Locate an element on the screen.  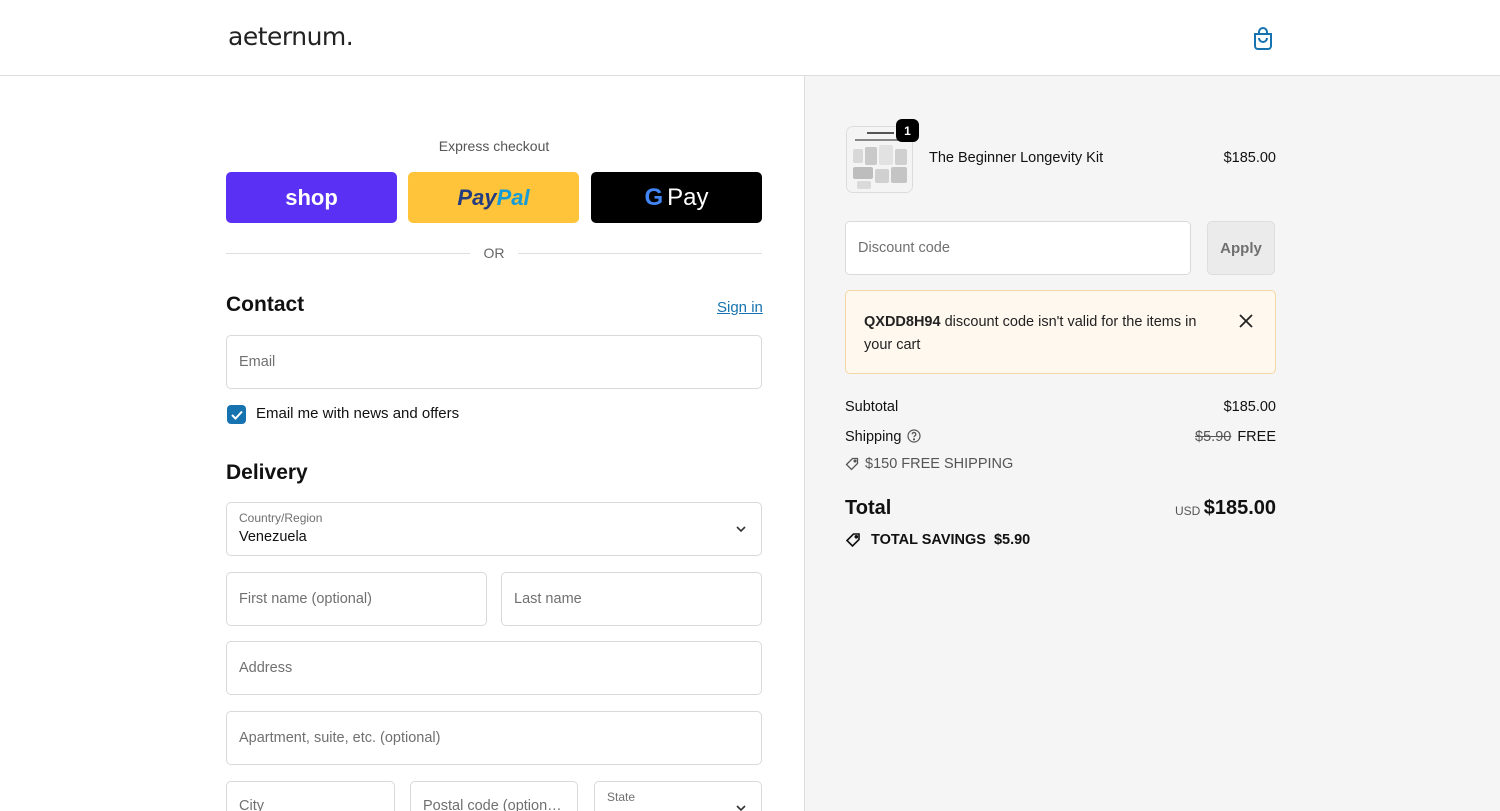
checkmark-icon is located at coordinates (236, 415).